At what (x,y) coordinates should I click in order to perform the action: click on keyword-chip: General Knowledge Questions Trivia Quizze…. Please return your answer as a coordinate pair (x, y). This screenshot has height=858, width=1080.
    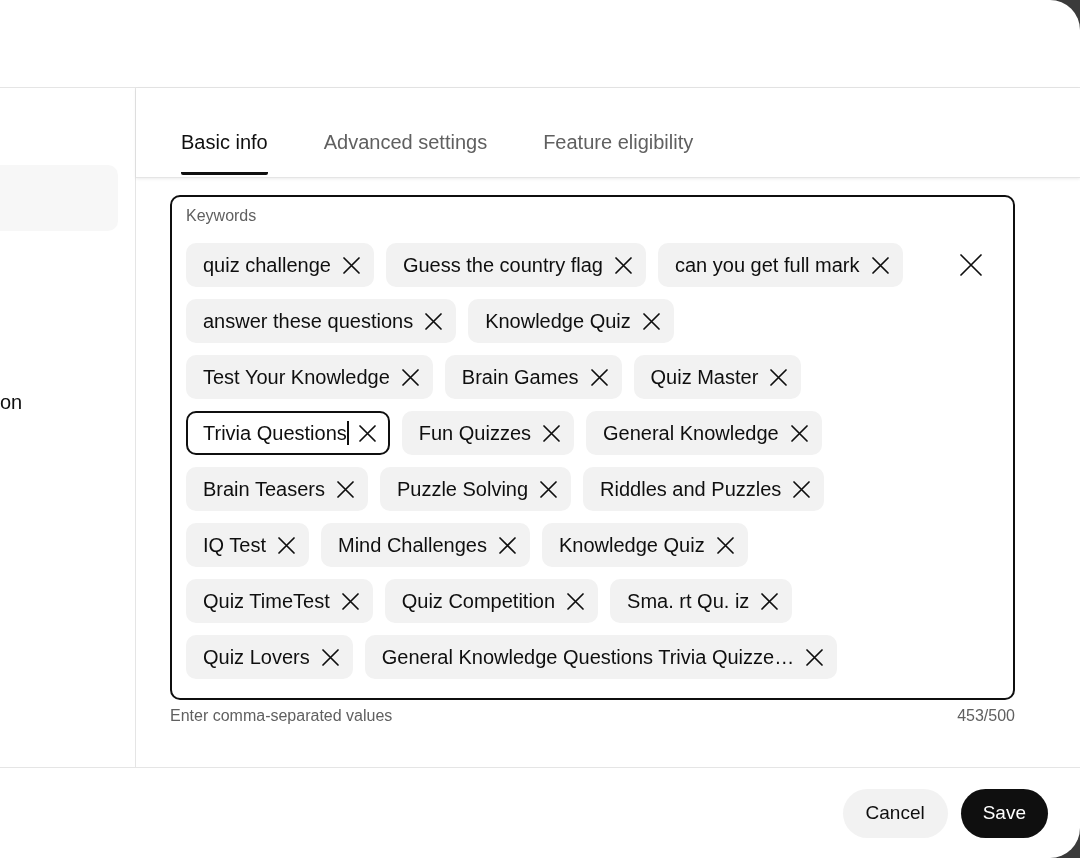
    Looking at the image, I should click on (601, 657).